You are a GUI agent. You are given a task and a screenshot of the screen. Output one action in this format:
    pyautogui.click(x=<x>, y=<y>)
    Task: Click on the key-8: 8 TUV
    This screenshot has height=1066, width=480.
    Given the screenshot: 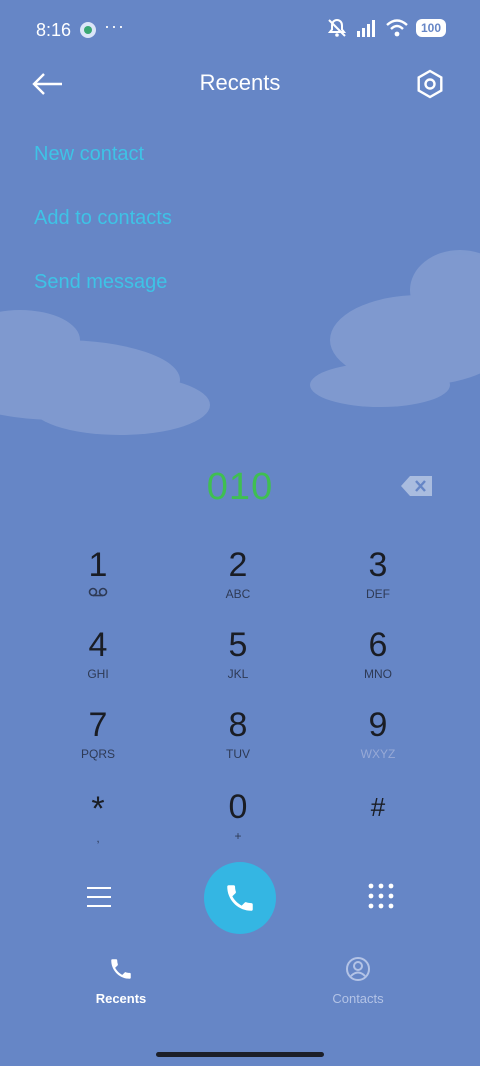 What is the action you would take?
    pyautogui.click(x=238, y=744)
    